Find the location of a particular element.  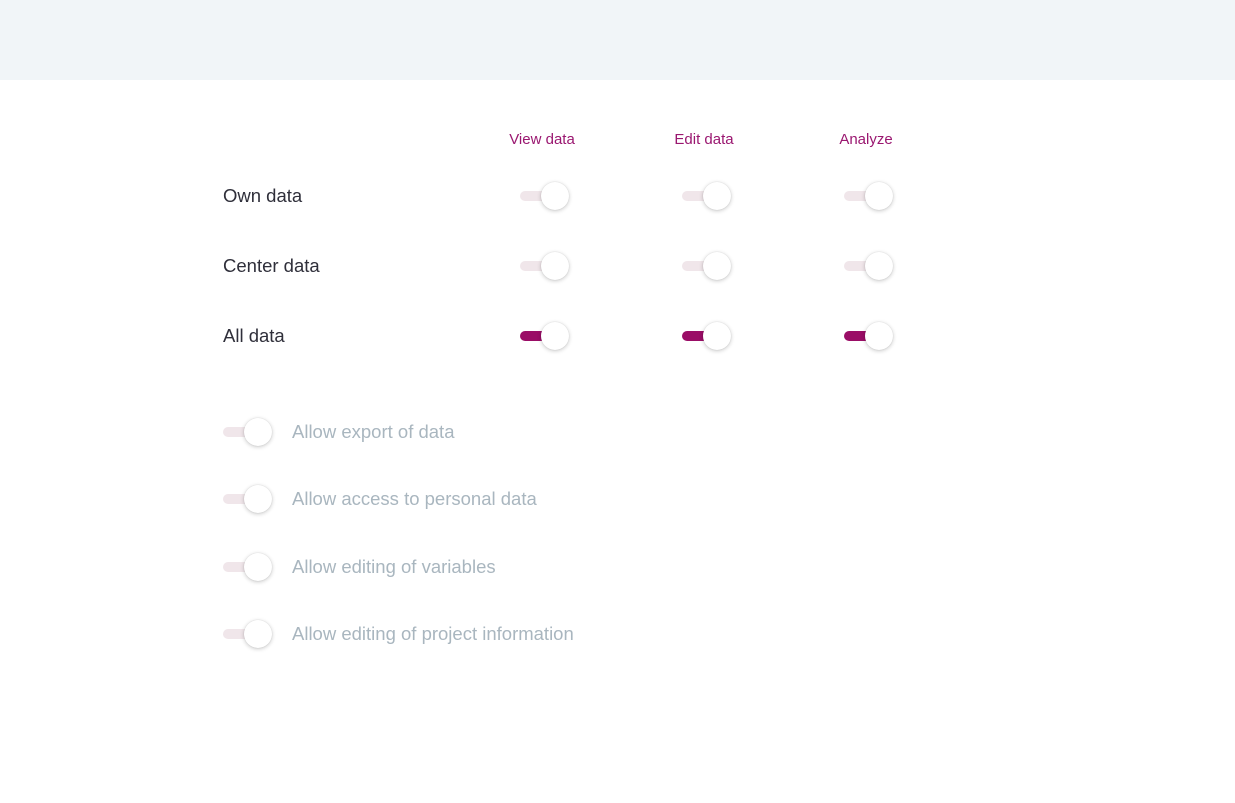

toggle-center-view is located at coordinates (545, 266).